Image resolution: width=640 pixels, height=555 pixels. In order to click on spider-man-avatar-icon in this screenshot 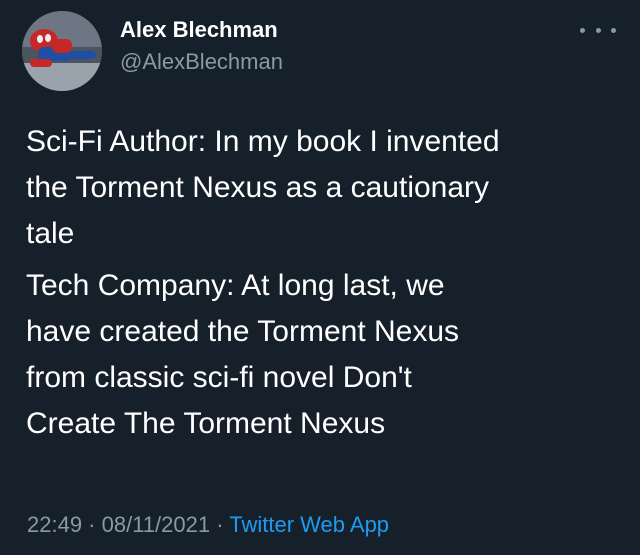, I will do `click(62, 51)`.